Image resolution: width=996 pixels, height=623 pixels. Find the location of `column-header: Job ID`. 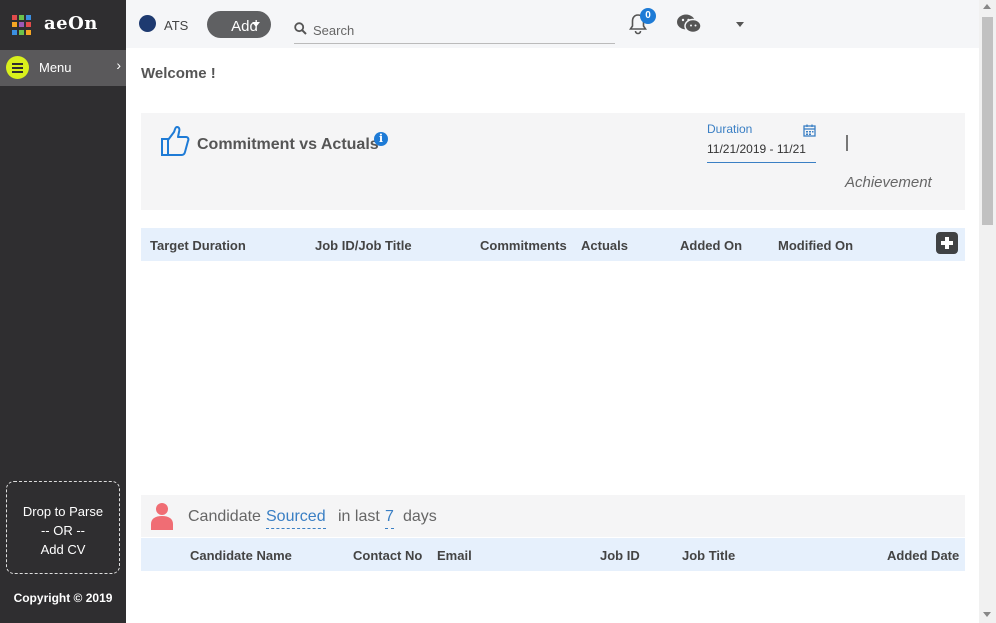

column-header: Job ID is located at coordinates (620, 555).